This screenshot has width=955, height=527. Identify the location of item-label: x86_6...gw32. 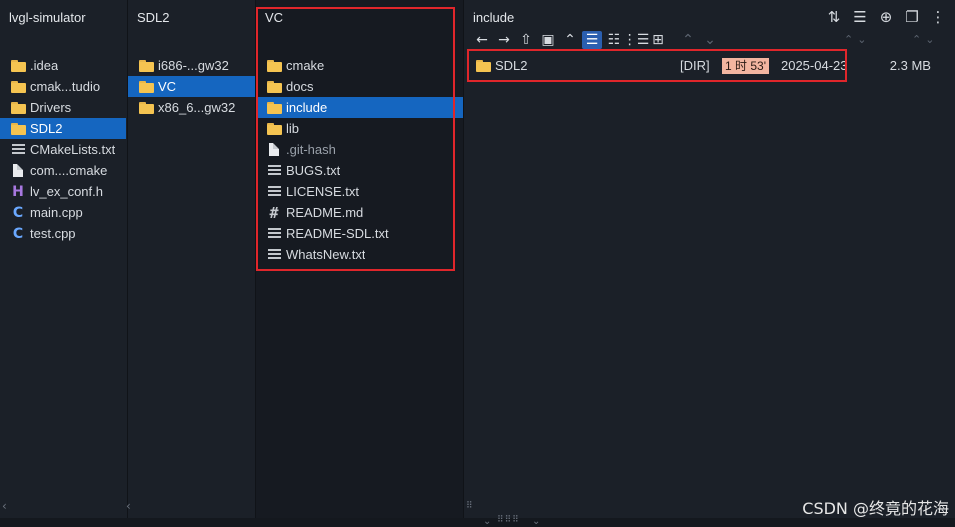
(197, 107).